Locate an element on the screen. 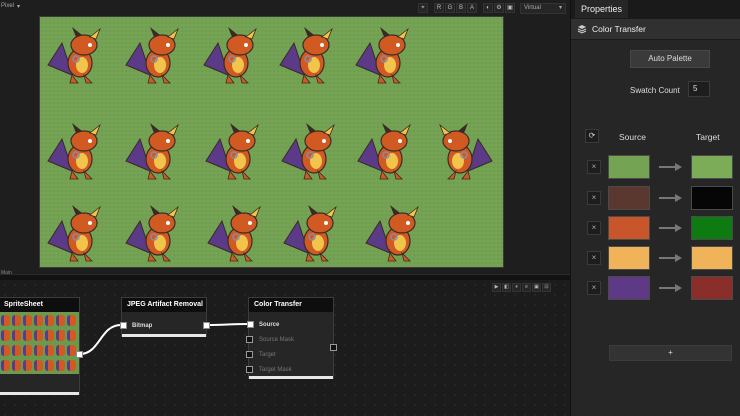  channel-r-button: R is located at coordinates (439, 8).